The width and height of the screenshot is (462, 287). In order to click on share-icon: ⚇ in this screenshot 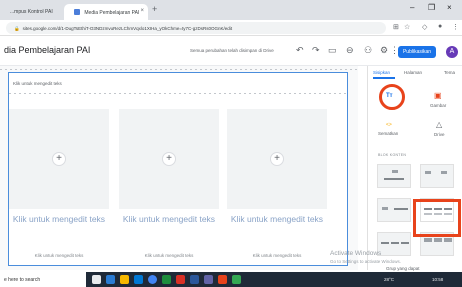, I will do `click(368, 50)`.